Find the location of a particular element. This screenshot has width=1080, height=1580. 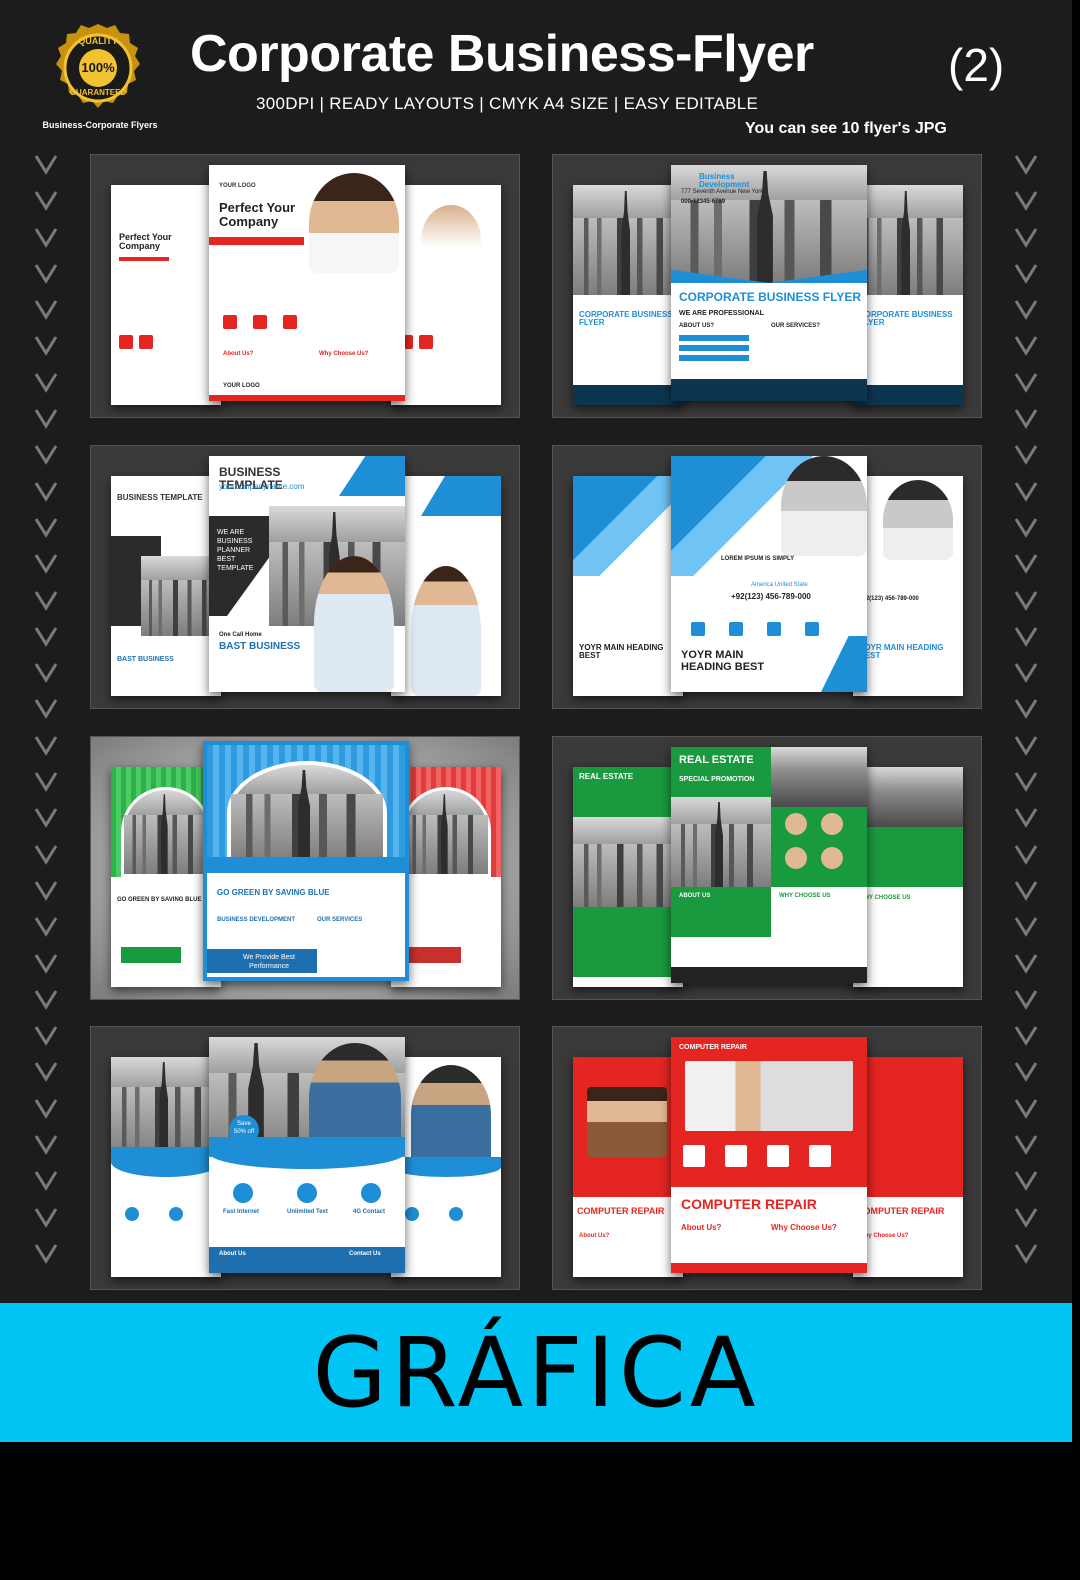

right-chevron-column is located at coordinates (1026, 725).